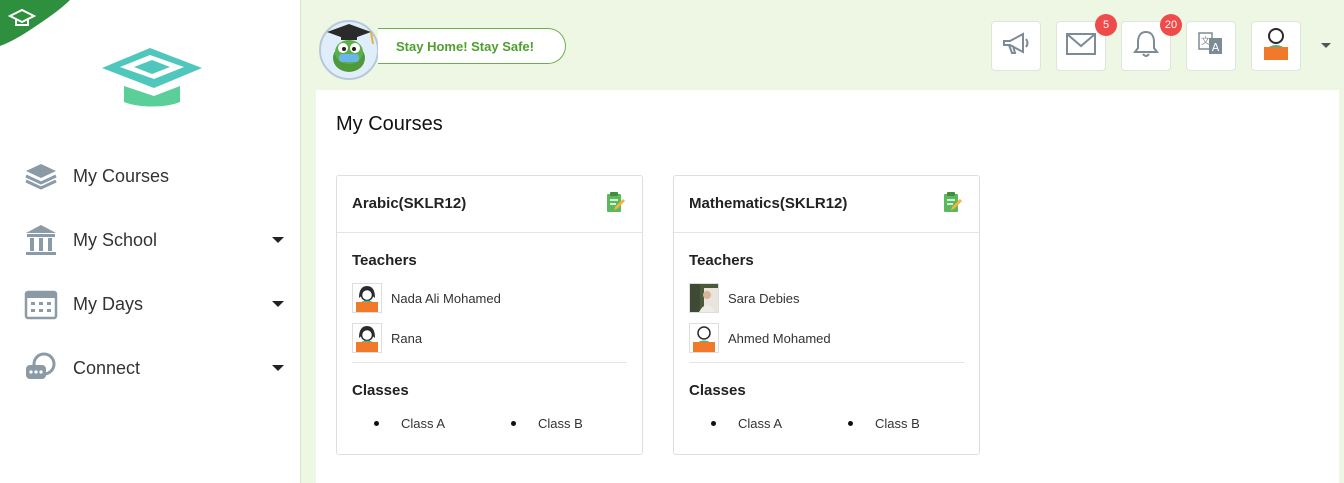 This screenshot has height=483, width=1344. Describe the element at coordinates (41, 176) in the screenshot. I see `books-stack-icon` at that location.